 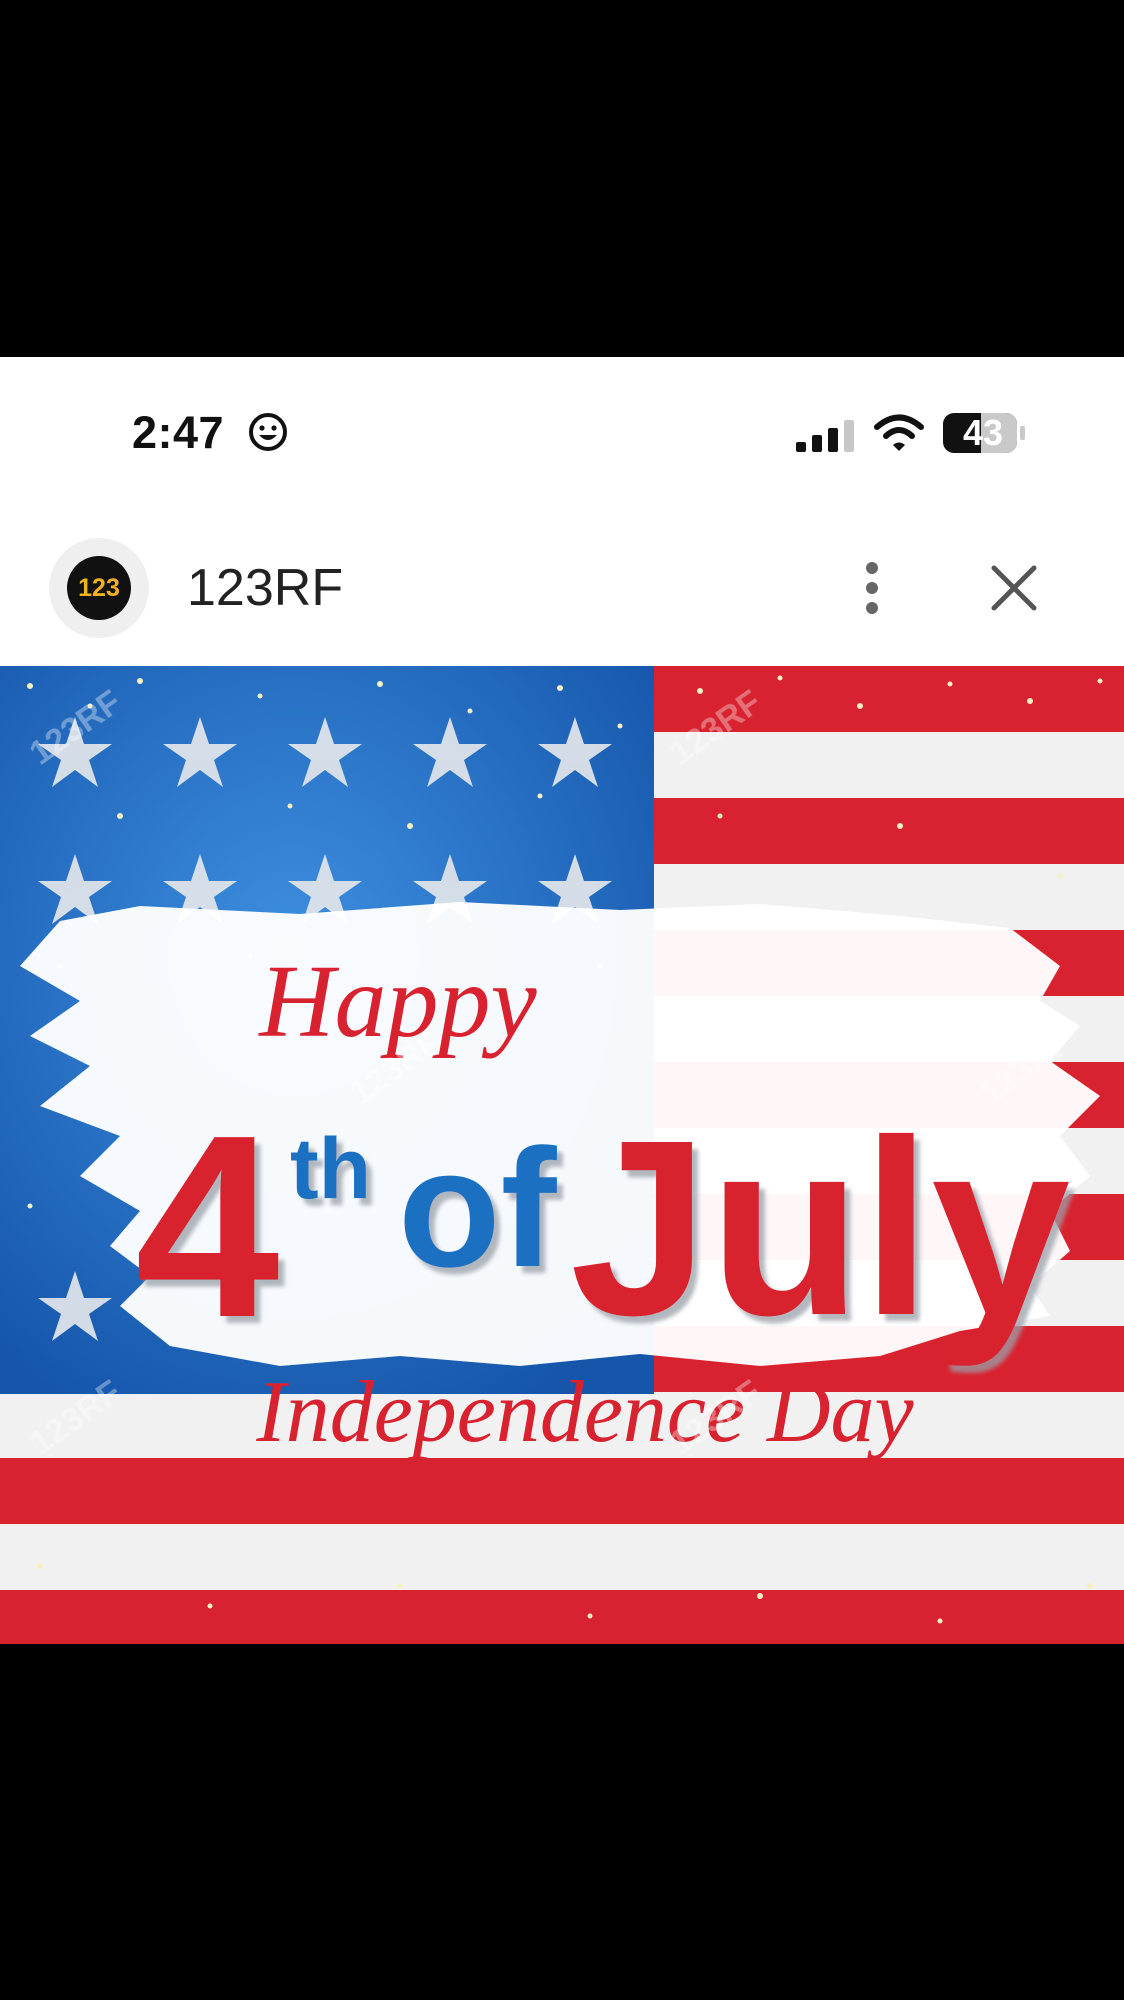 What do you see at coordinates (265, 588) in the screenshot?
I see `site-name: 123RF` at bounding box center [265, 588].